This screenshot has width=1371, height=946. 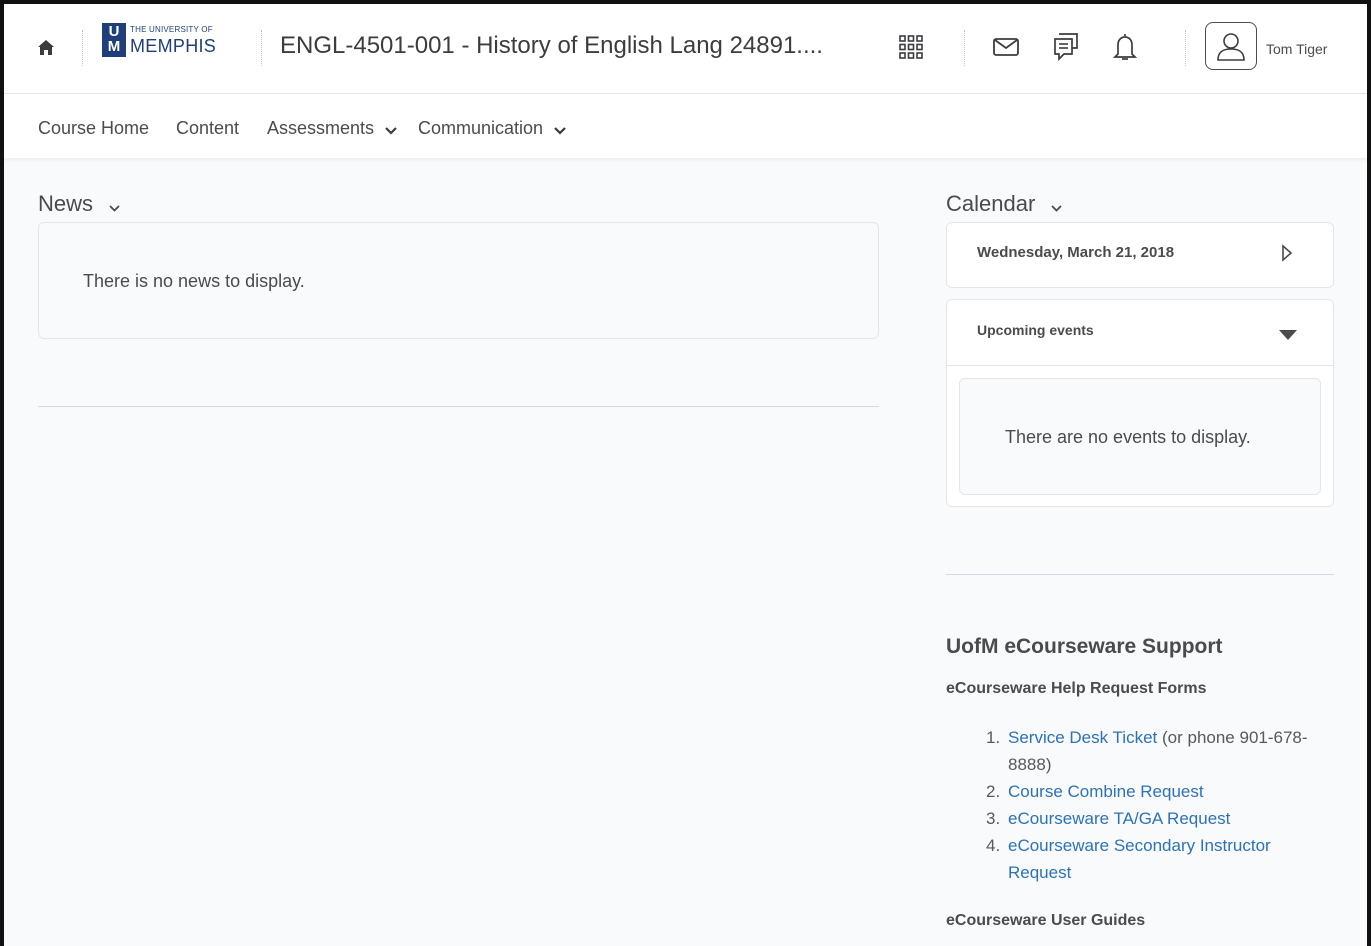 What do you see at coordinates (194, 281) in the screenshot?
I see `news-empty-message: There is no news to display.` at bounding box center [194, 281].